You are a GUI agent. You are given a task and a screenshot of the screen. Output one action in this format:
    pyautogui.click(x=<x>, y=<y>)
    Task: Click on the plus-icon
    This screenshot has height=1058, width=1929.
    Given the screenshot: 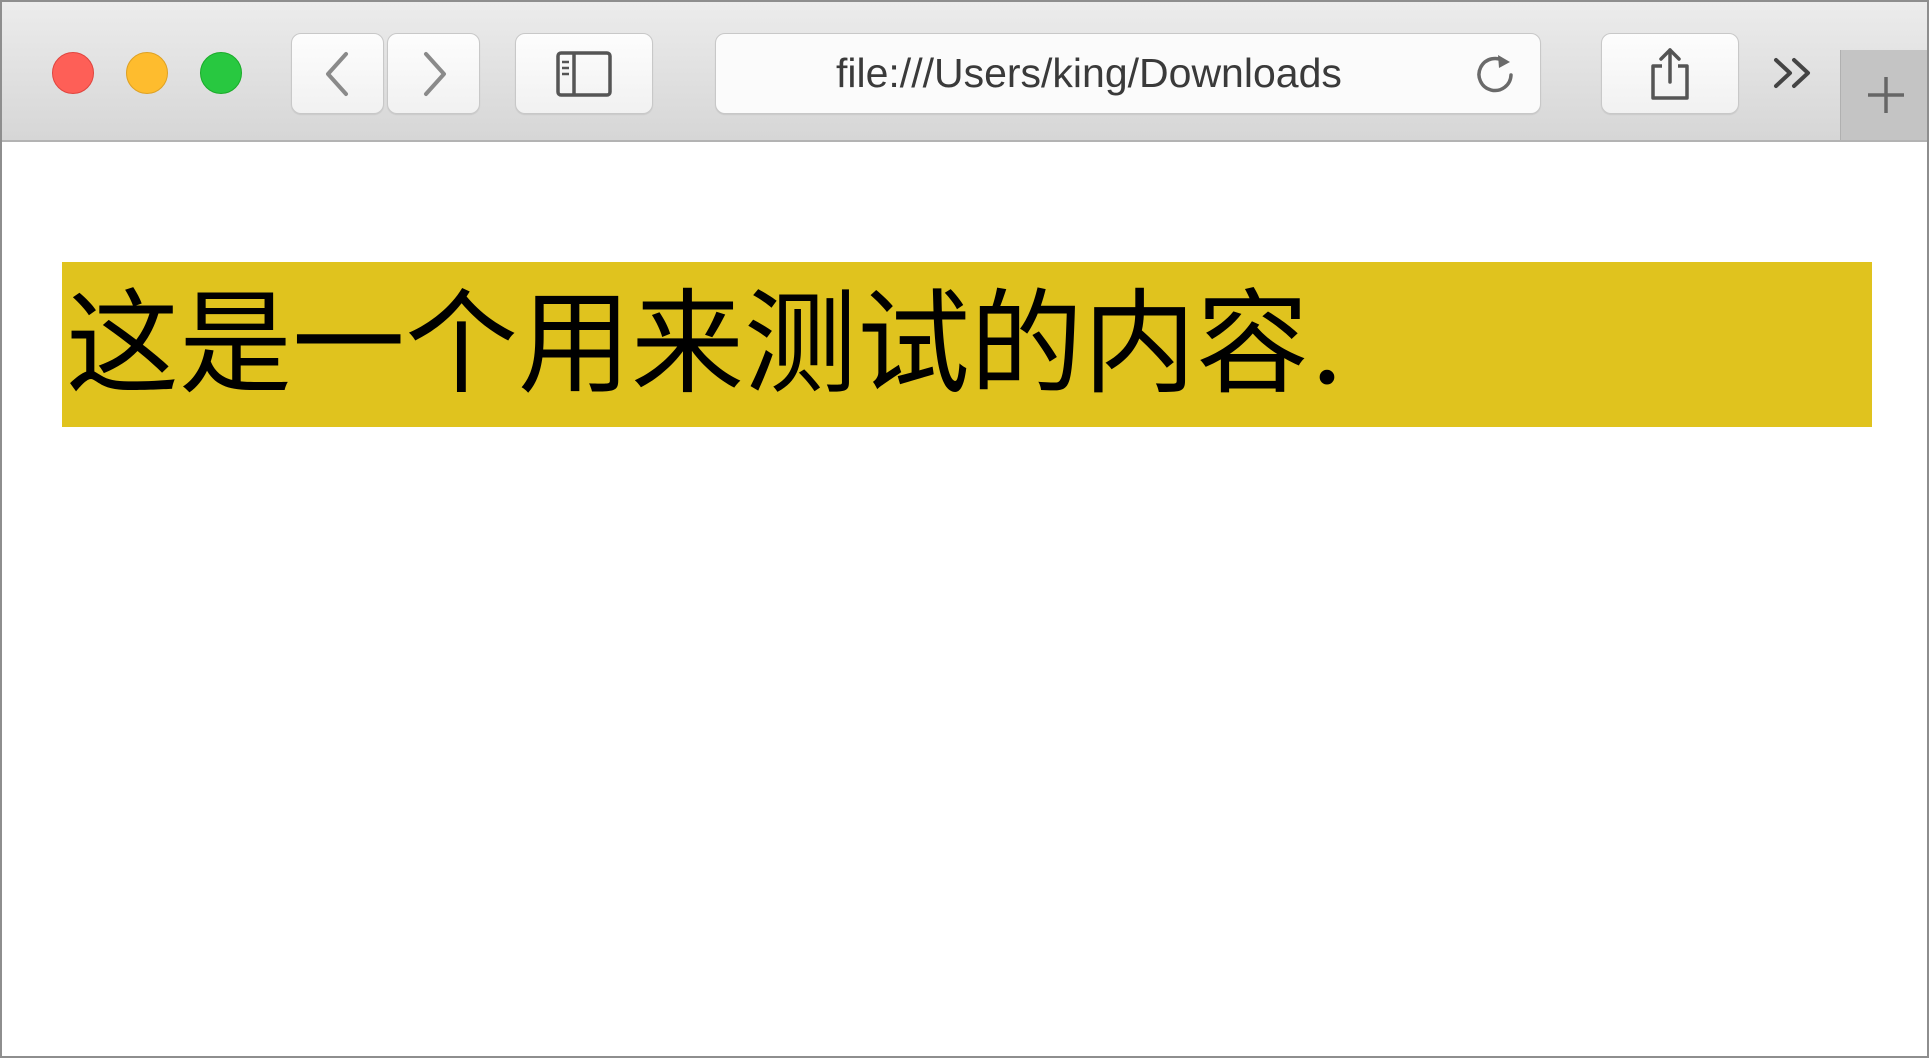 What is the action you would take?
    pyautogui.click(x=1886, y=95)
    